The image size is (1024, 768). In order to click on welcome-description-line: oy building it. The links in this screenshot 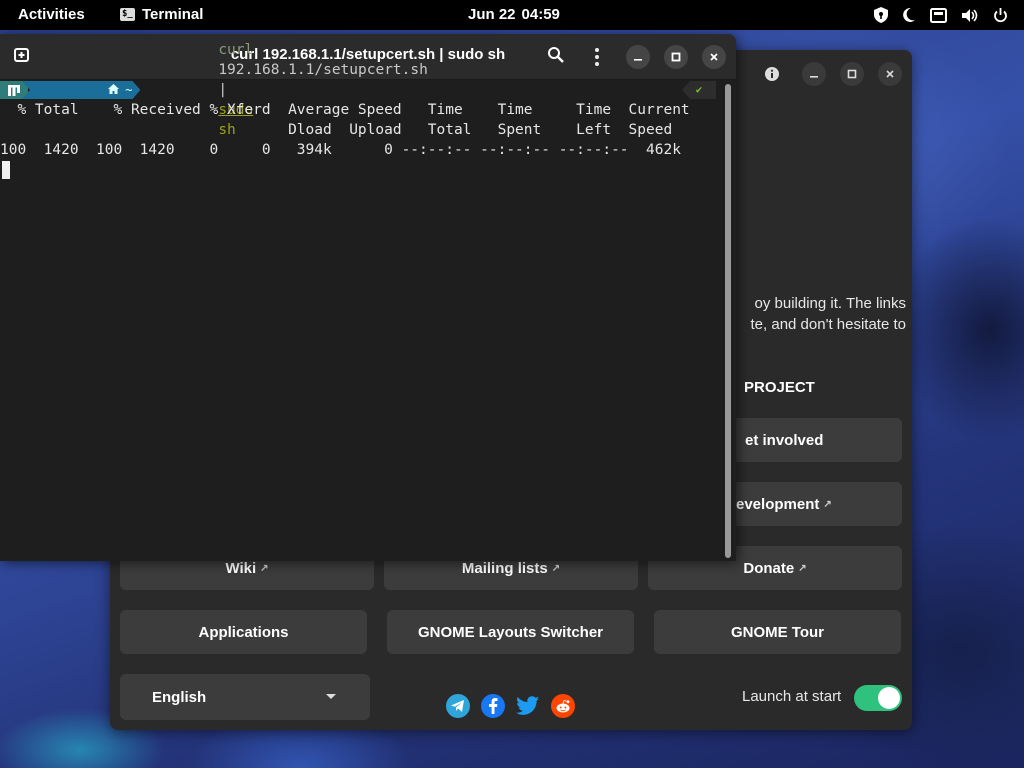, I will do `click(830, 303)`.